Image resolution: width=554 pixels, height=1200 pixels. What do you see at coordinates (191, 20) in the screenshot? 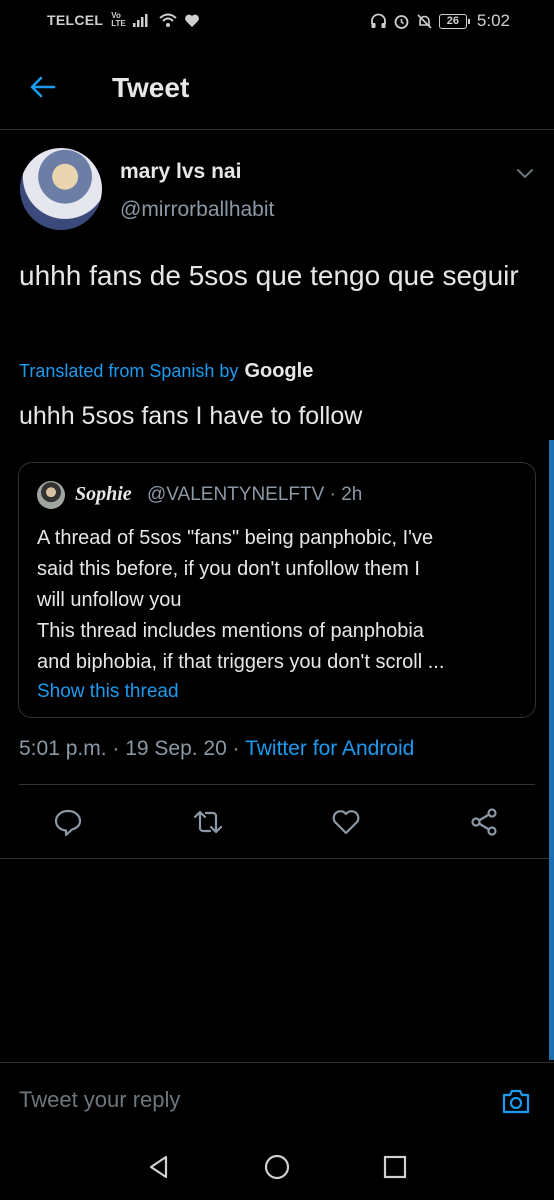
I see `heart-status-icon` at bounding box center [191, 20].